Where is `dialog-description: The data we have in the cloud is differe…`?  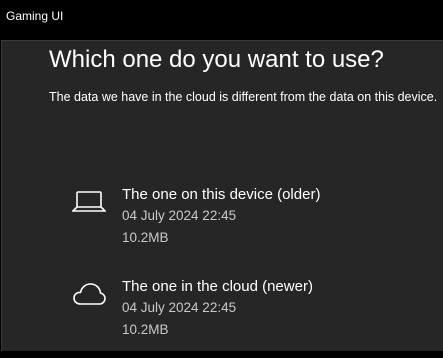
dialog-description: The data we have in the cloud is differe… is located at coordinates (243, 97).